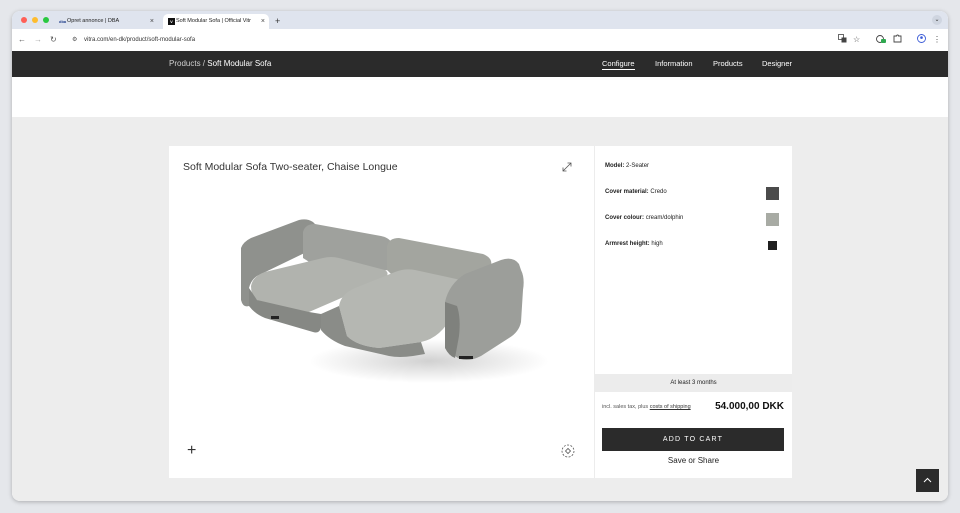 The width and height of the screenshot is (960, 513). I want to click on tab-search-chevron-icon: ⌄, so click(937, 20).